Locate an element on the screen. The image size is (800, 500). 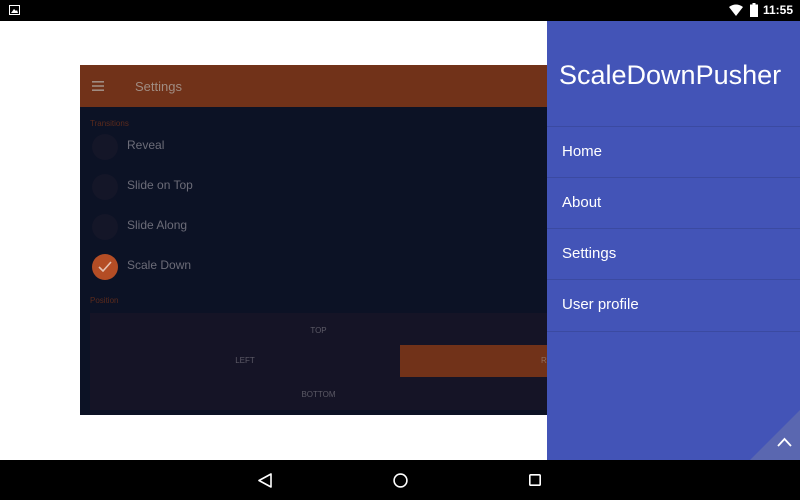
drawer-title: ScaleDownPusher is located at coordinates (670, 75).